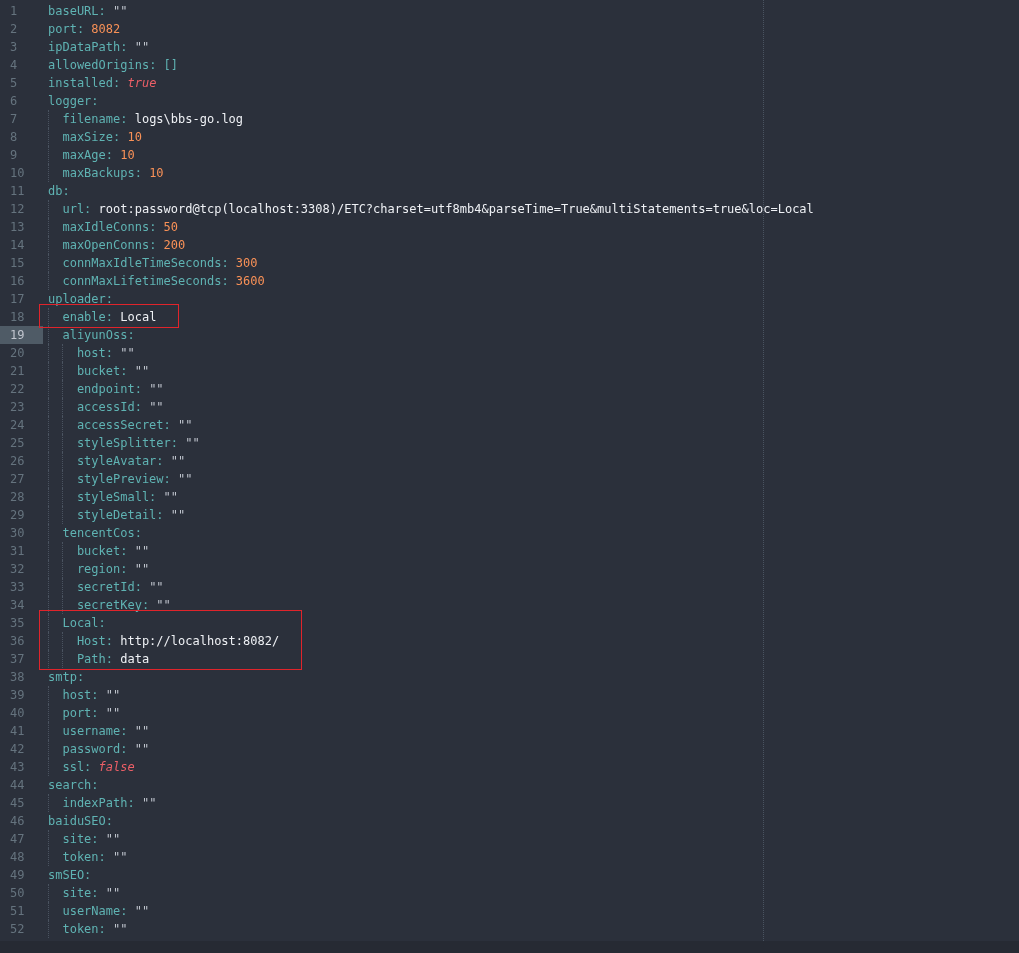 This screenshot has width=1019, height=953. What do you see at coordinates (102, 533) in the screenshot?
I see `code-line: tencentCos:` at bounding box center [102, 533].